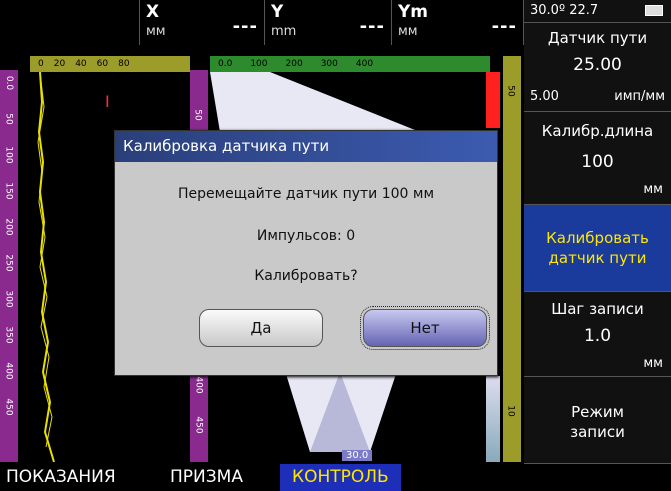 The image size is (671, 491). I want to click on status-bar: 30.0º 22.7, so click(597, 11).